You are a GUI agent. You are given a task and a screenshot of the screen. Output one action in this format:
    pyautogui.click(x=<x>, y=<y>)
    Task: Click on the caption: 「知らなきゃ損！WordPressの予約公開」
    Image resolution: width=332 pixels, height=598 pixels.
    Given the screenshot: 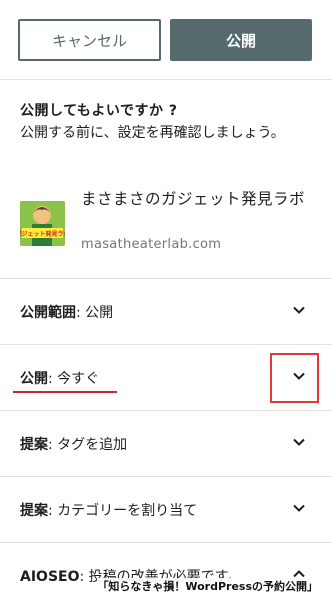 What is the action you would take?
    pyautogui.click(x=207, y=586)
    